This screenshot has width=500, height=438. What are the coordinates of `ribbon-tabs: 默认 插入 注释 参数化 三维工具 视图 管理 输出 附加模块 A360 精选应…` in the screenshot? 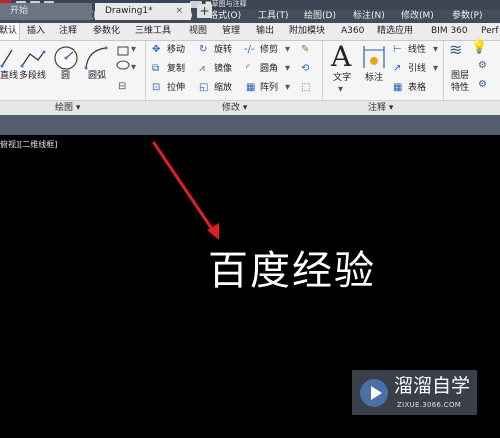 It's located at (250, 32).